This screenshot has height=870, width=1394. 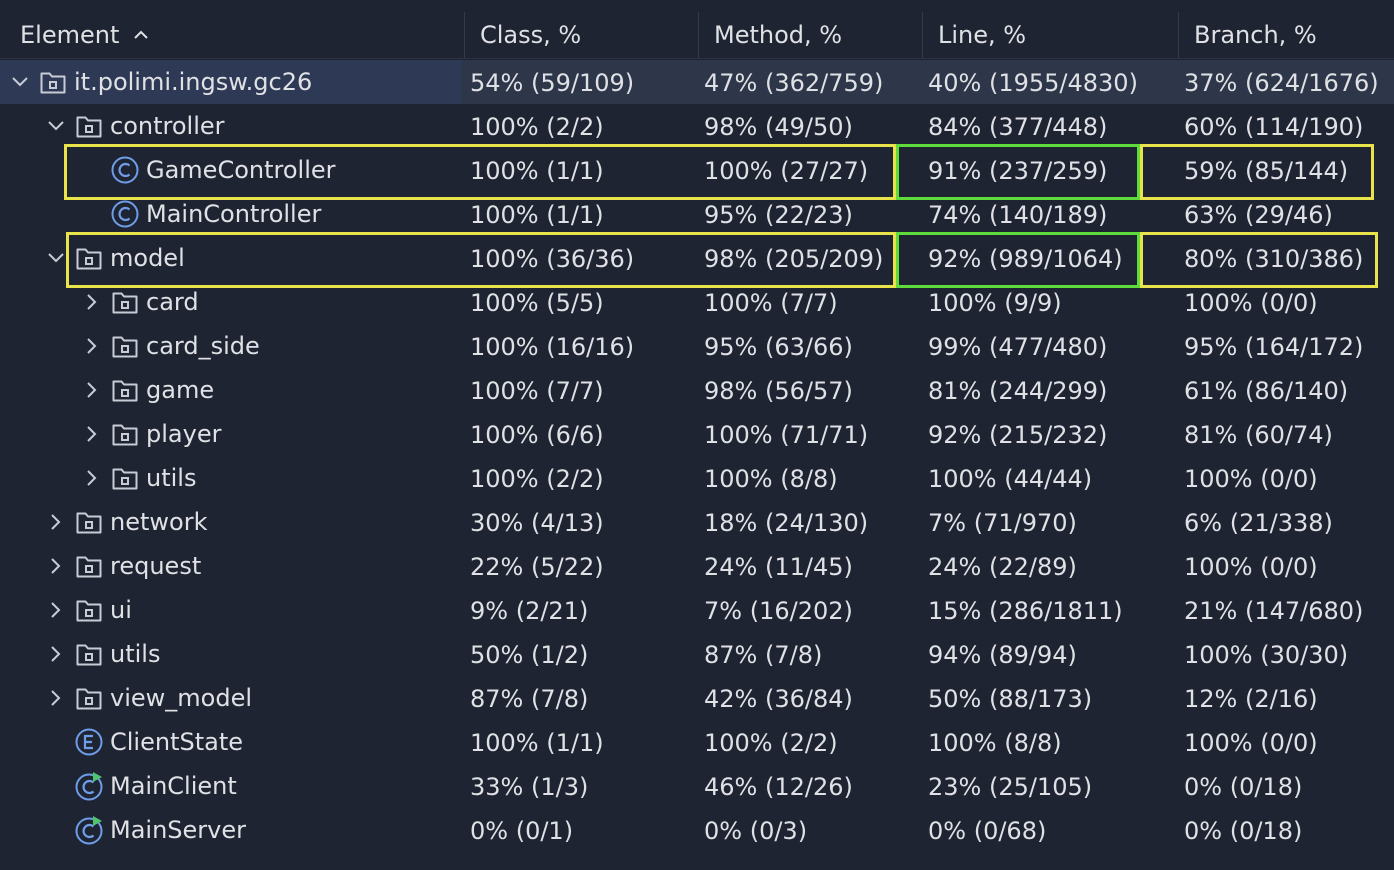 I want to click on class-coverage-cell: 33% (1/3), so click(x=529, y=787).